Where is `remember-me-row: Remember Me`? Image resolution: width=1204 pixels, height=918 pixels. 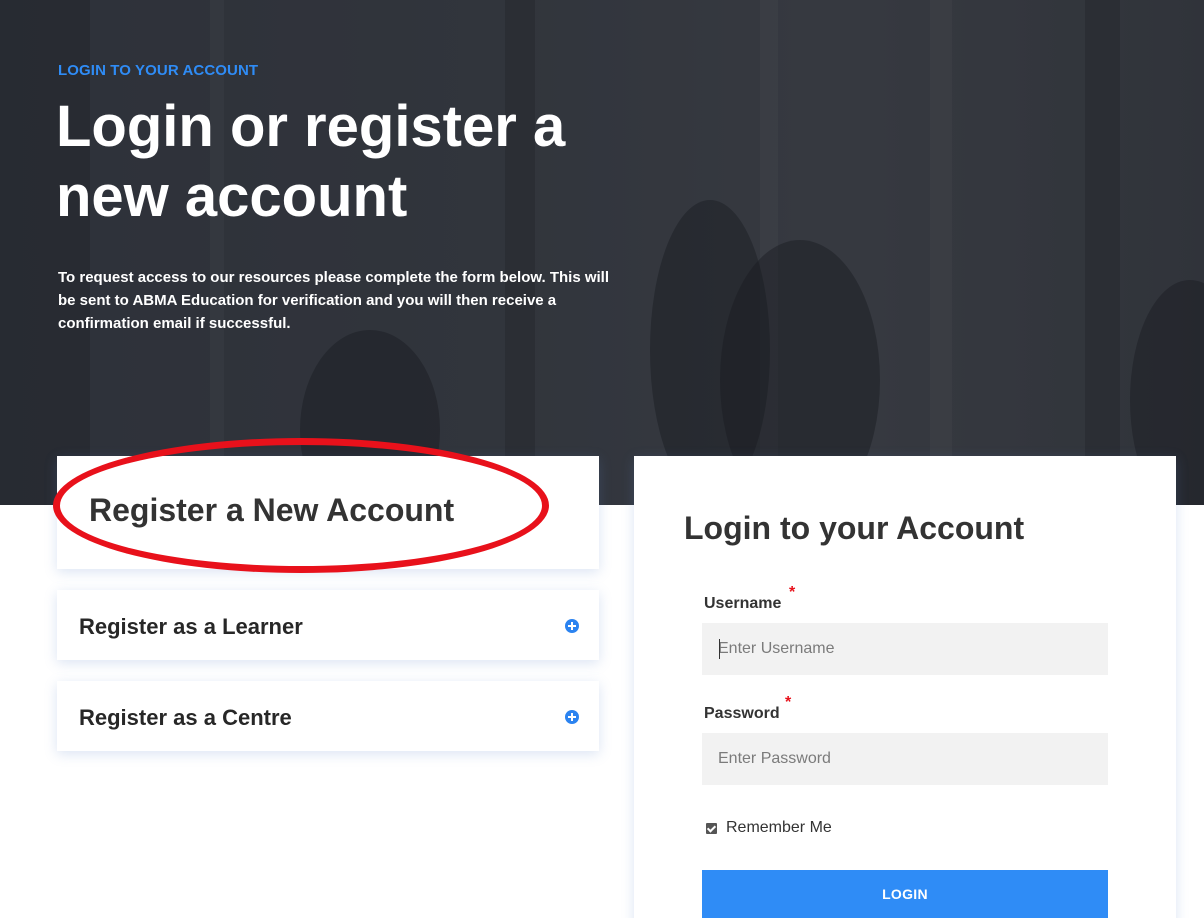 remember-me-row: Remember Me is located at coordinates (769, 828).